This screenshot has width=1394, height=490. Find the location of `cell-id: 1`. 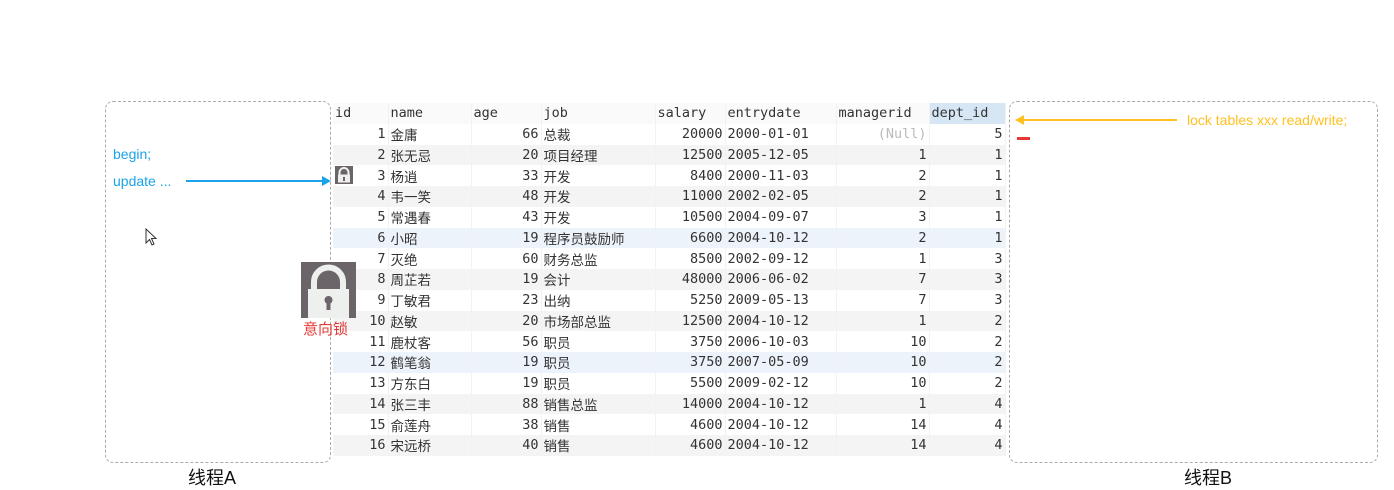

cell-id: 1 is located at coordinates (361, 134).